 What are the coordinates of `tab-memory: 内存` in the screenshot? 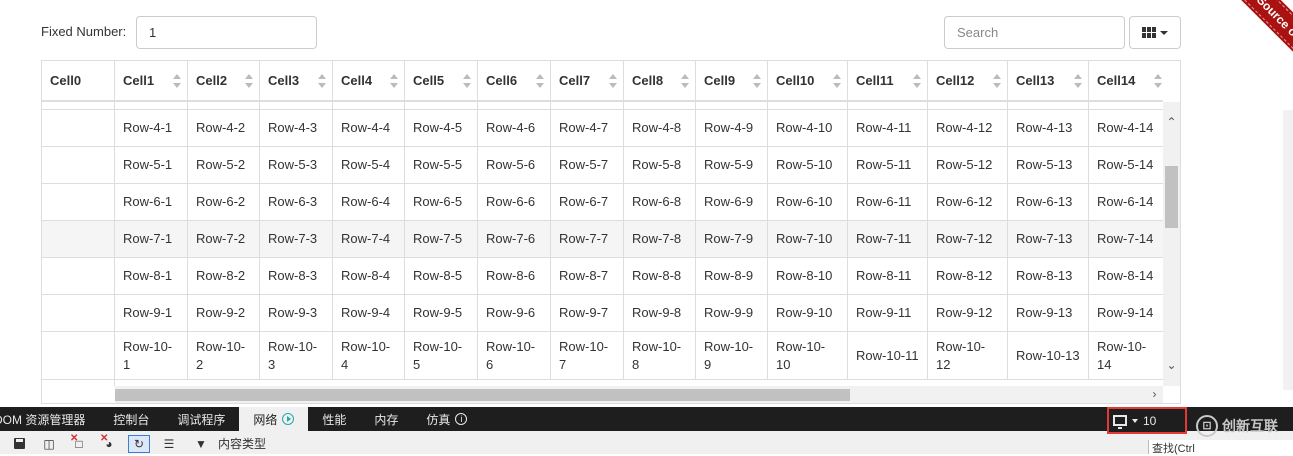 It's located at (386, 419).